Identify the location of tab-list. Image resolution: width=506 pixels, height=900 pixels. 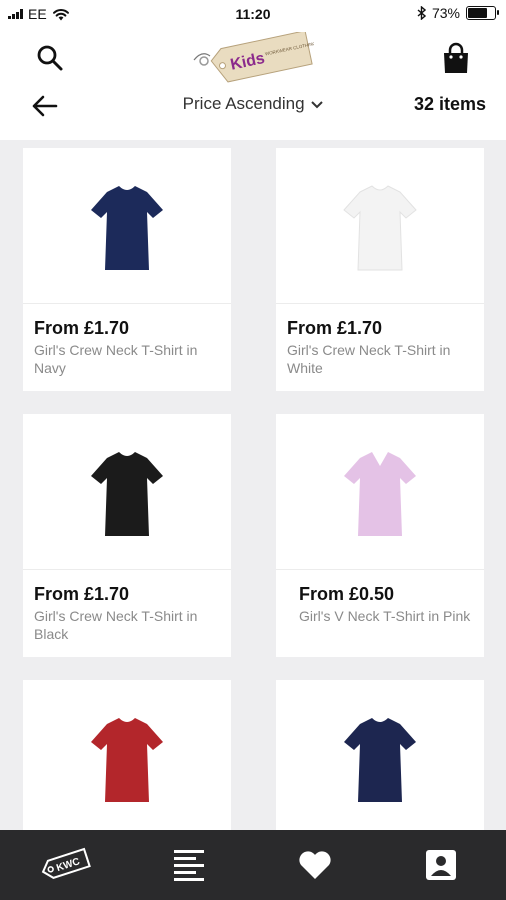
(189, 865).